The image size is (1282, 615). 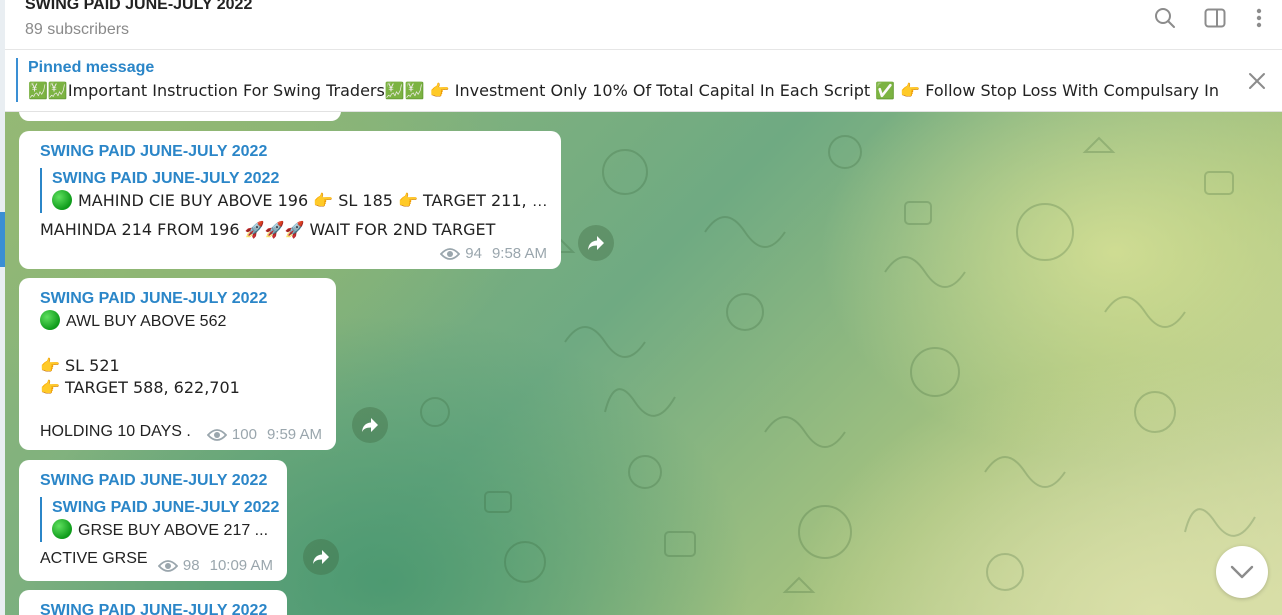 What do you see at coordinates (180, 116) in the screenshot?
I see `message-bubble-partial` at bounding box center [180, 116].